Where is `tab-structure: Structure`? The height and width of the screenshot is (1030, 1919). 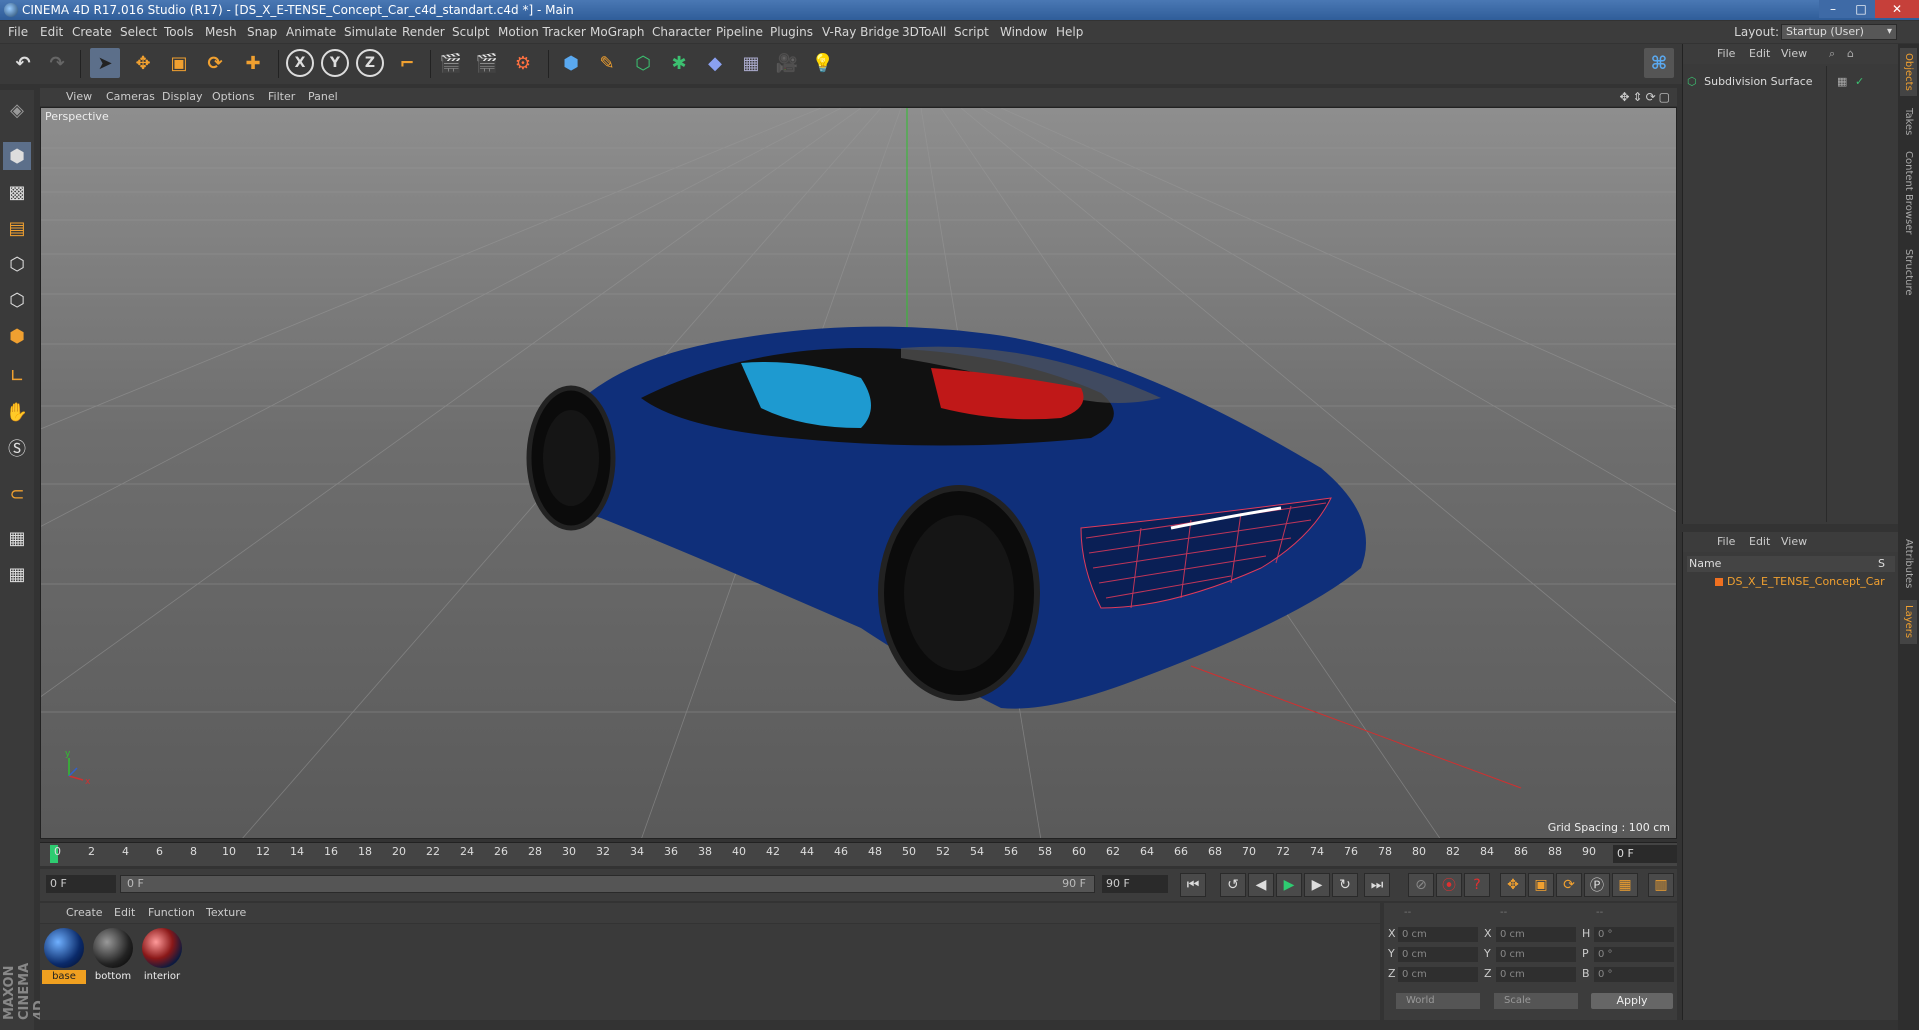
tab-structure: Structure is located at coordinates (1908, 272).